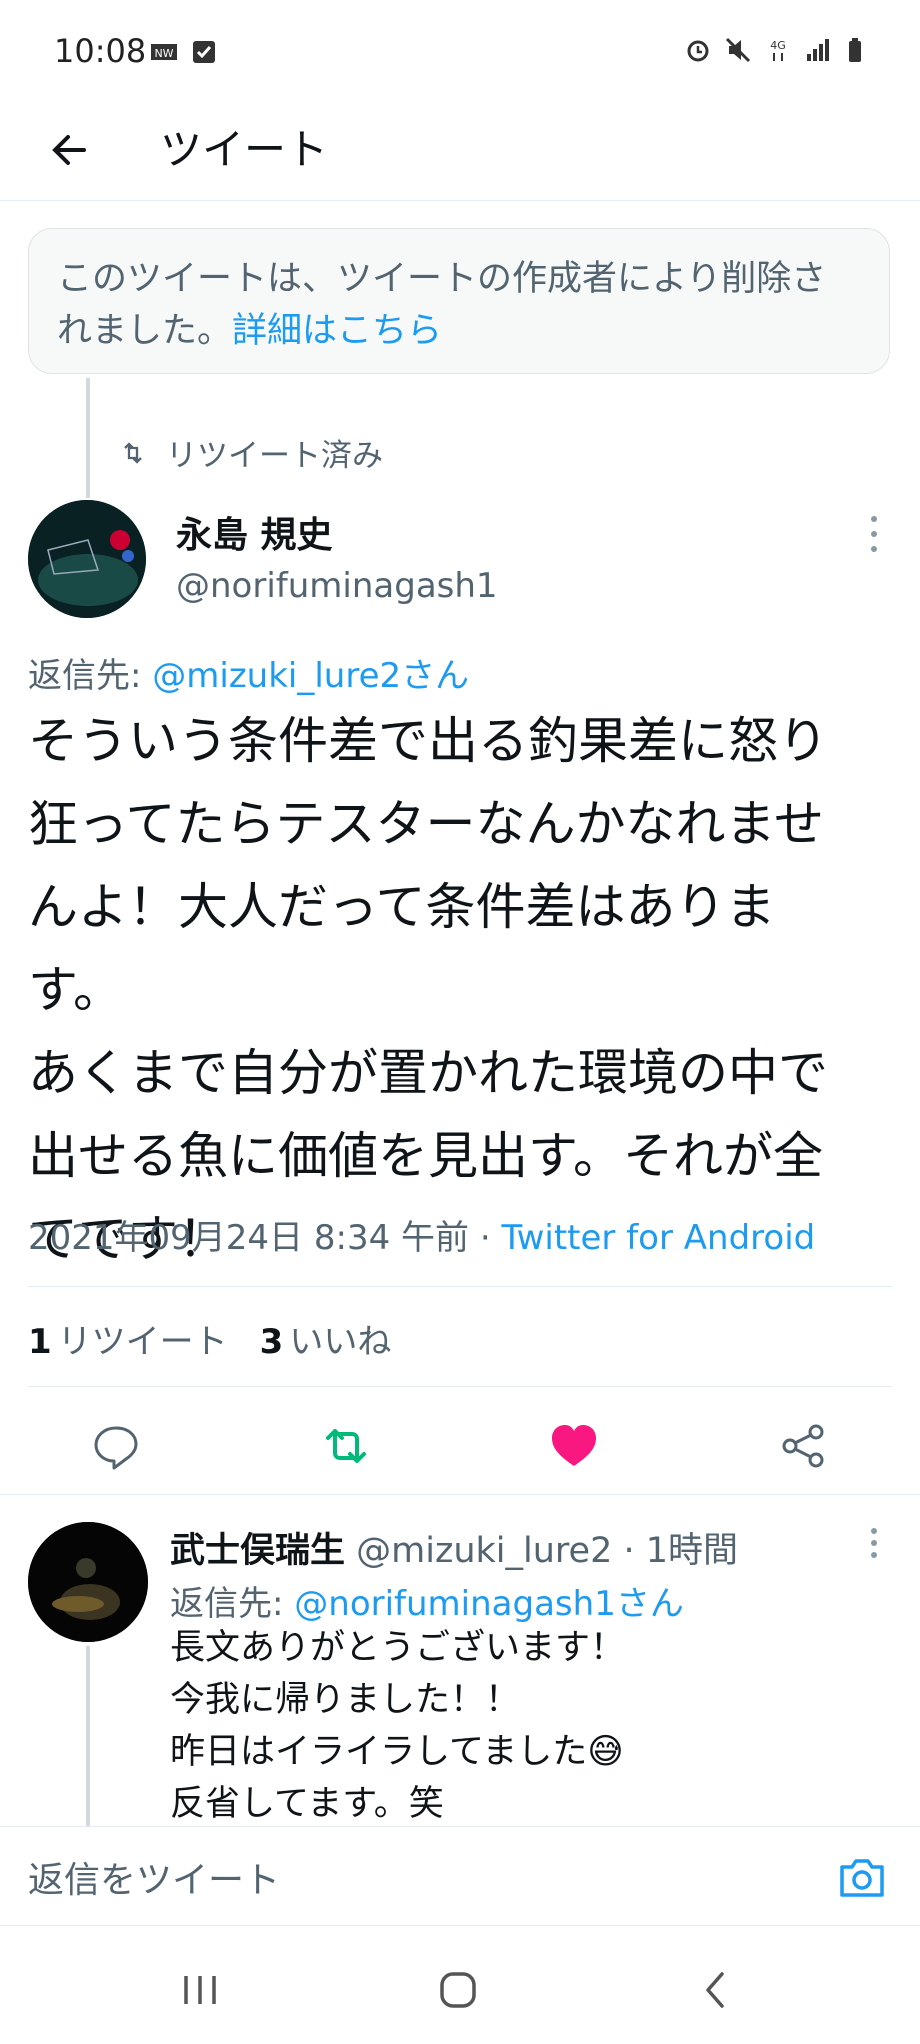 The image size is (920, 2044). I want to click on compose-bar: 返信をツイート, so click(460, 1876).